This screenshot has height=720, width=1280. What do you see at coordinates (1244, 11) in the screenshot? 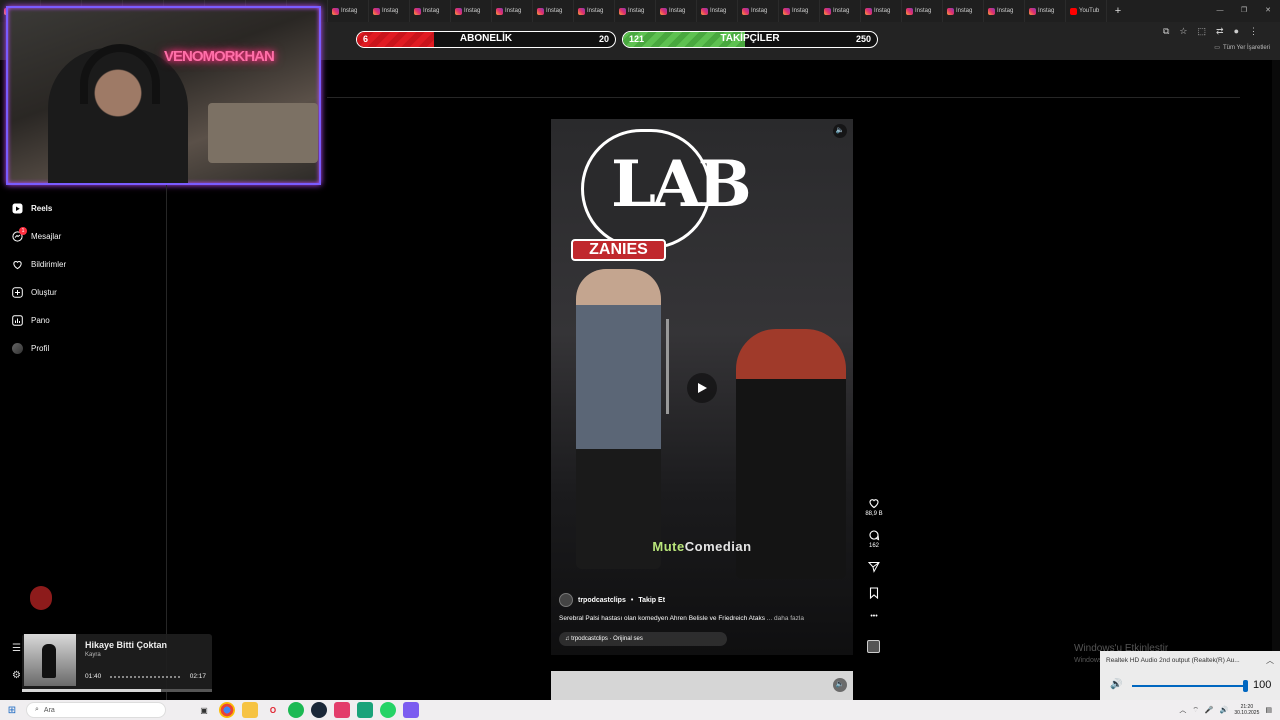
I see `restore-icon: ❐` at bounding box center [1244, 11].